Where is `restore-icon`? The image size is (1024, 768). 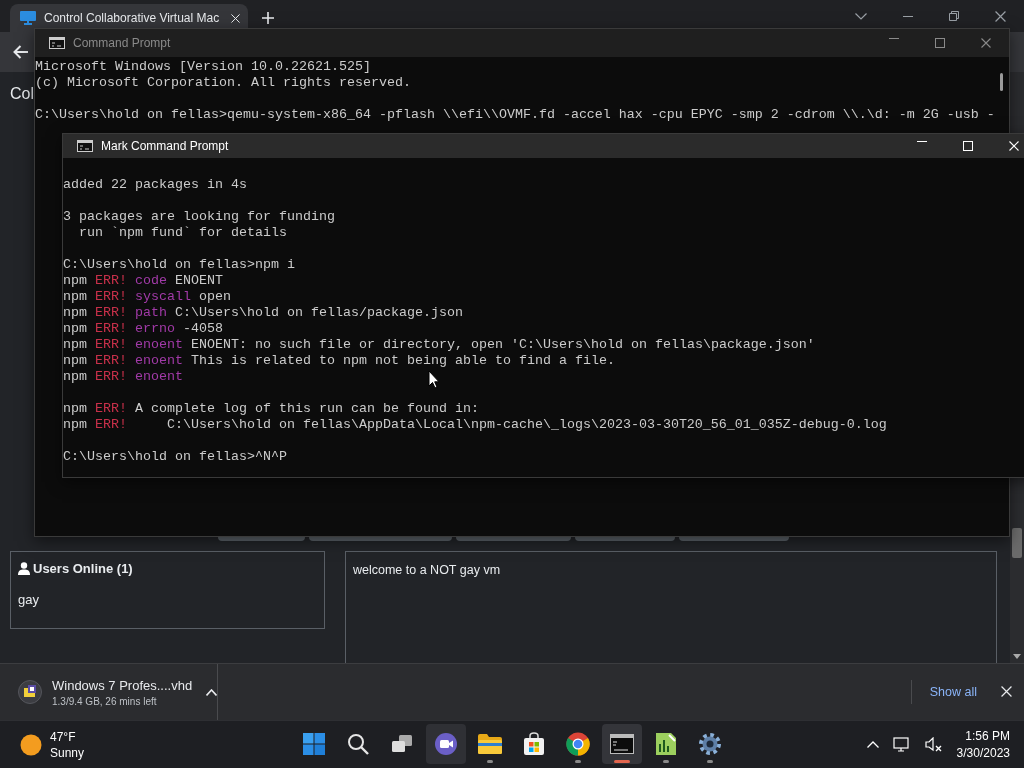
restore-icon is located at coordinates (954, 16).